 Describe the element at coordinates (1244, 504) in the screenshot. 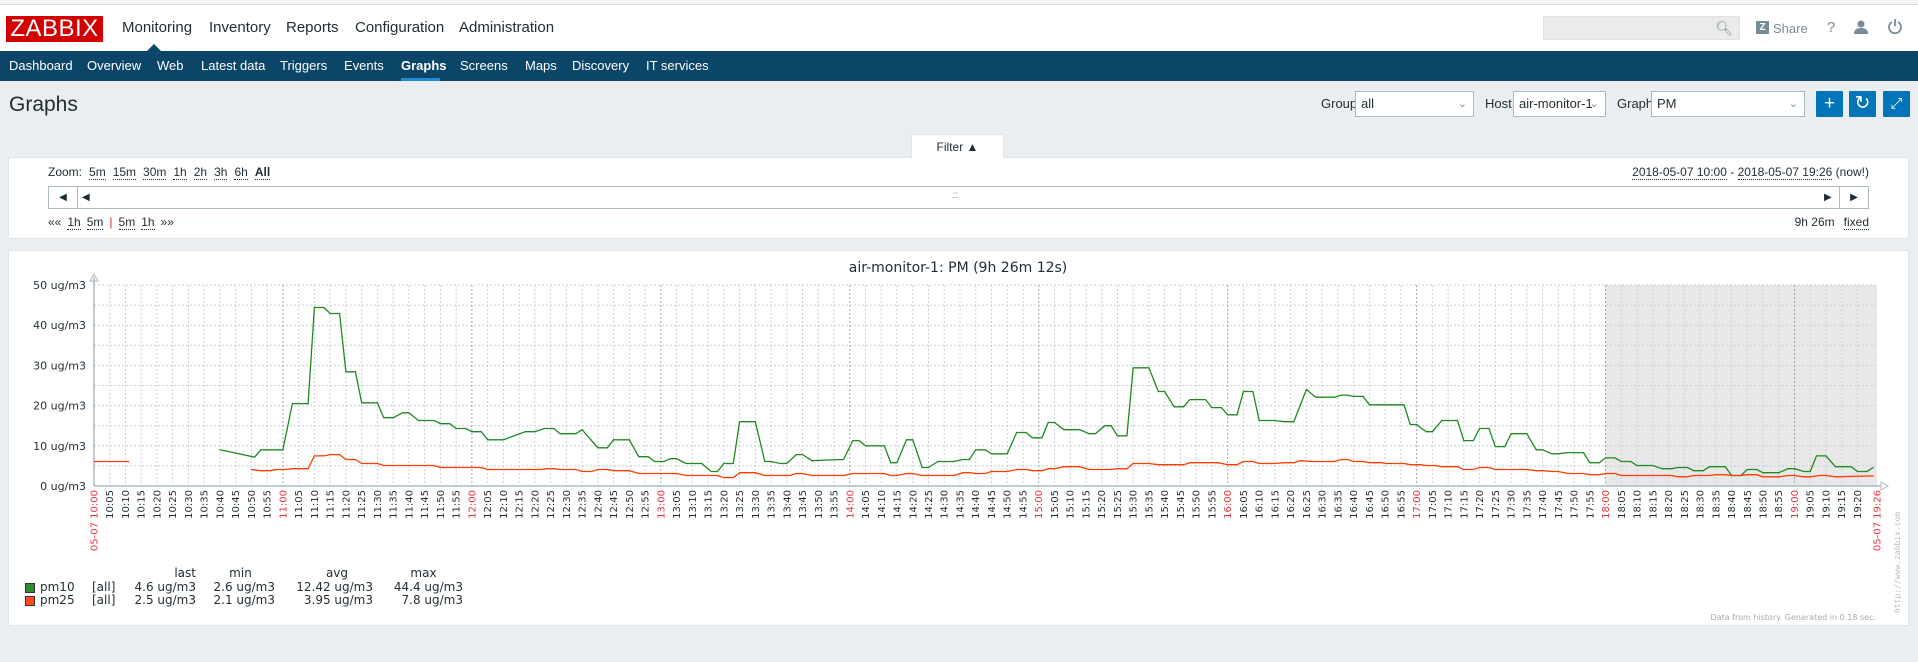

I see `x-tick-label: 16:05` at that location.